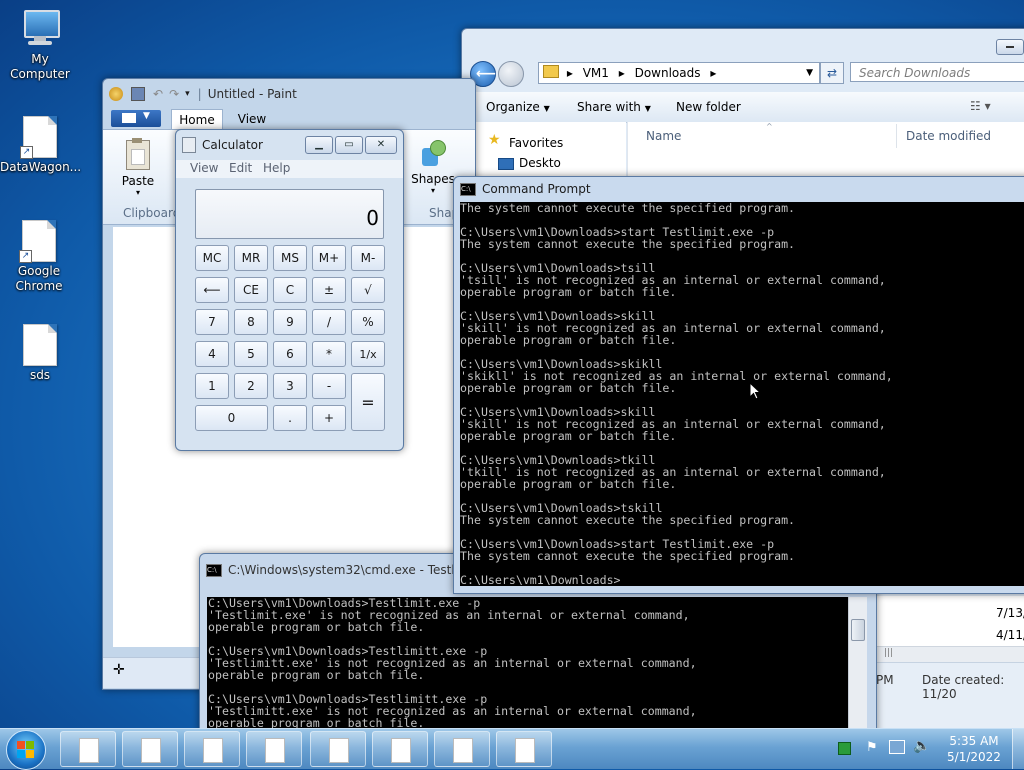 This screenshot has height=770, width=1024. What do you see at coordinates (319, 145) in the screenshot?
I see `minimize-button: ▁` at bounding box center [319, 145].